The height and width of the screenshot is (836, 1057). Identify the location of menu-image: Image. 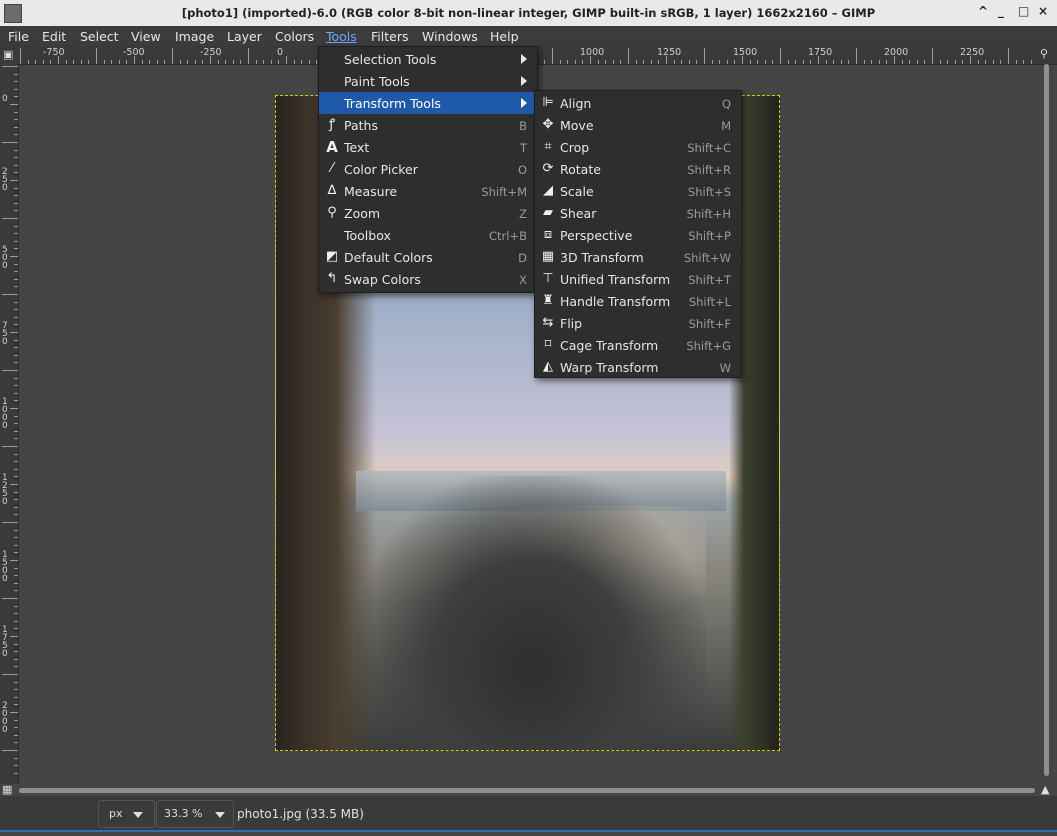
(194, 36).